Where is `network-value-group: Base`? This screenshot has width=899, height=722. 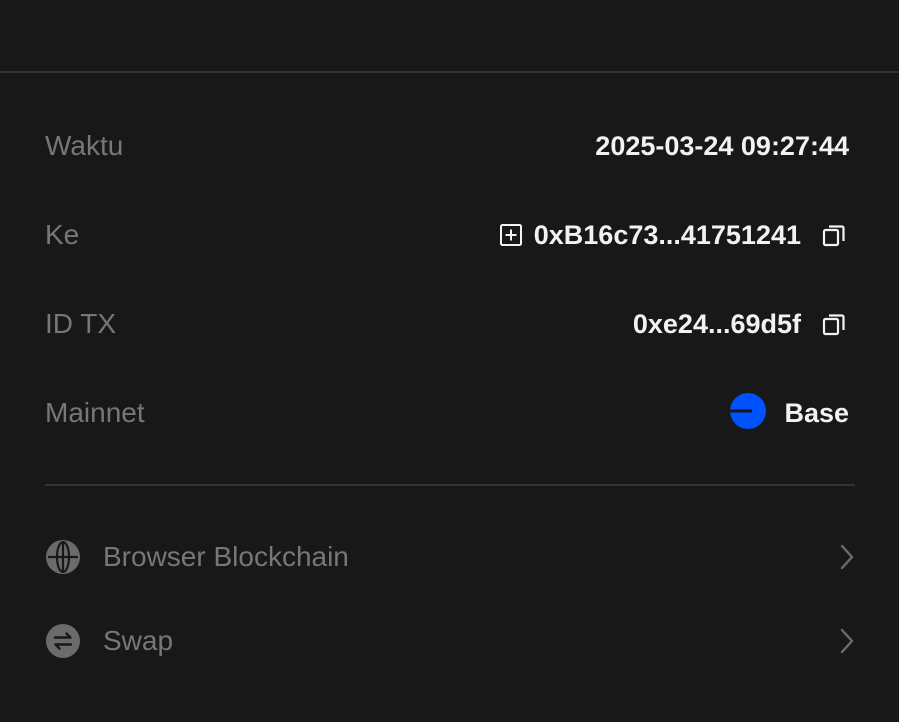
network-value-group: Base is located at coordinates (789, 413).